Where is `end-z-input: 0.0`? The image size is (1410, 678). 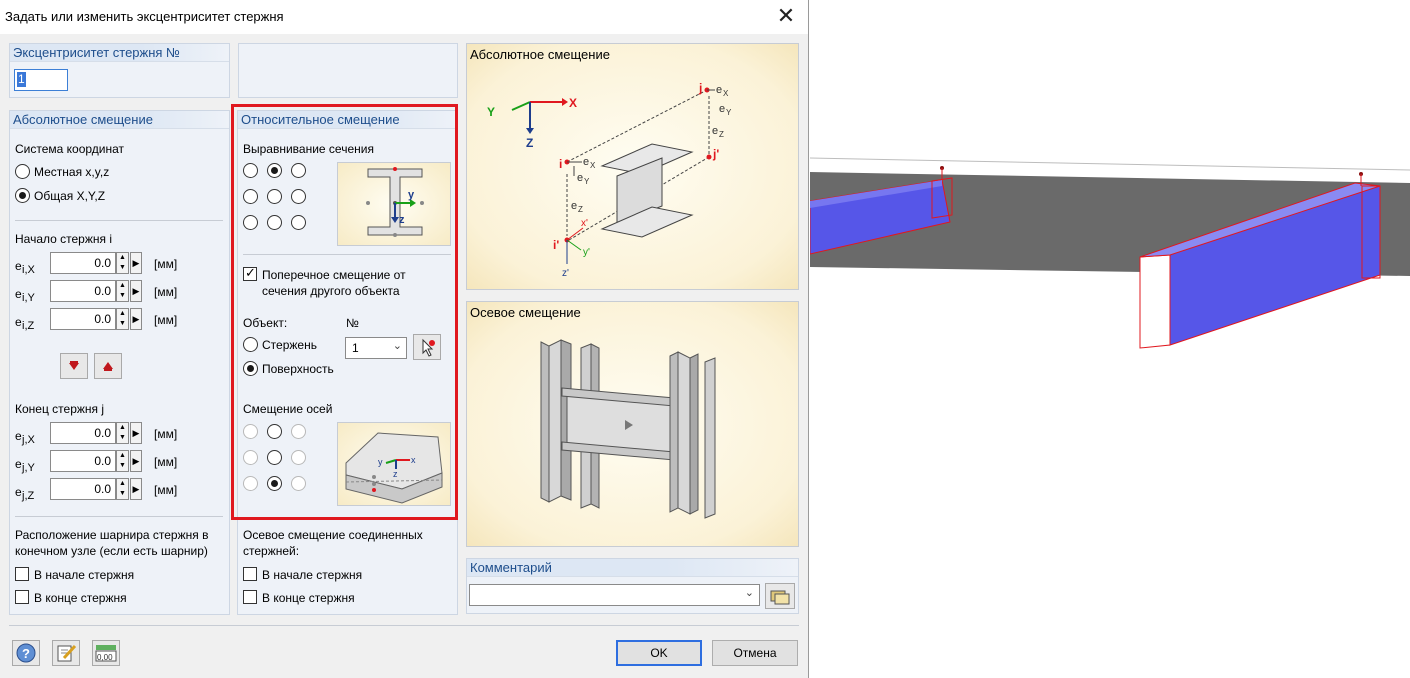 end-z-input: 0.0 is located at coordinates (83, 489).